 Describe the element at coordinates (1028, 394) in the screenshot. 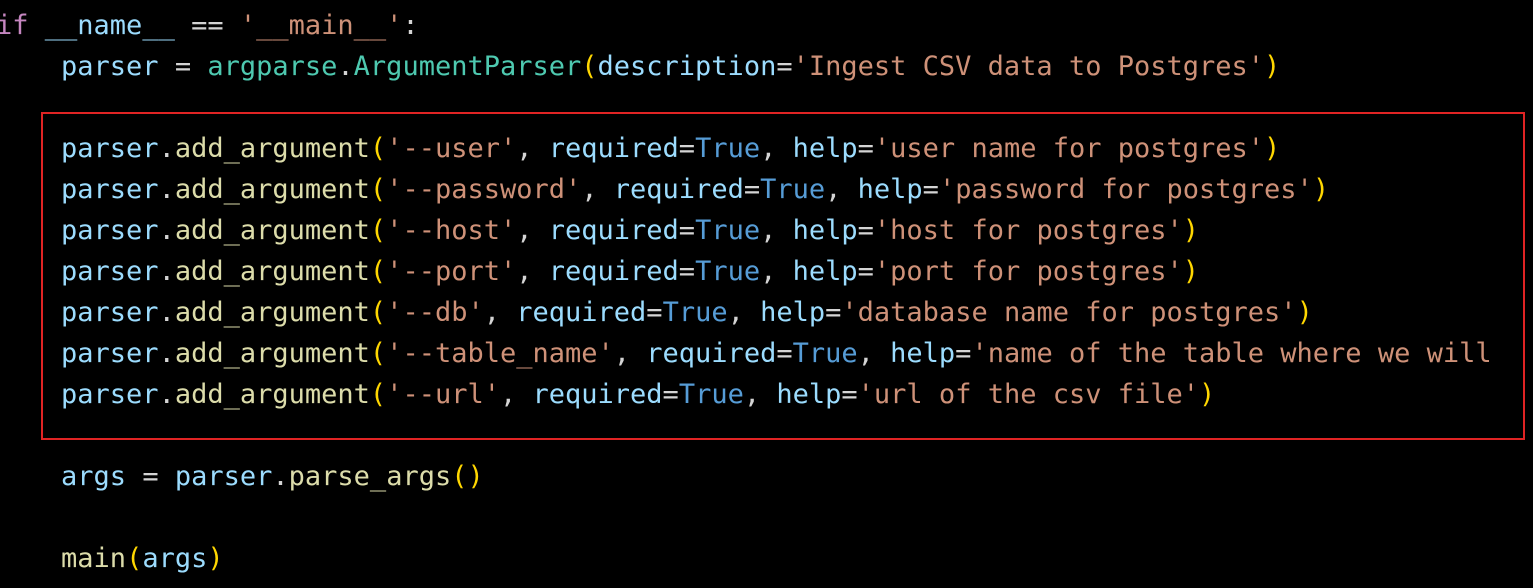

I see `code-token-string: 'url of the csv file'` at that location.